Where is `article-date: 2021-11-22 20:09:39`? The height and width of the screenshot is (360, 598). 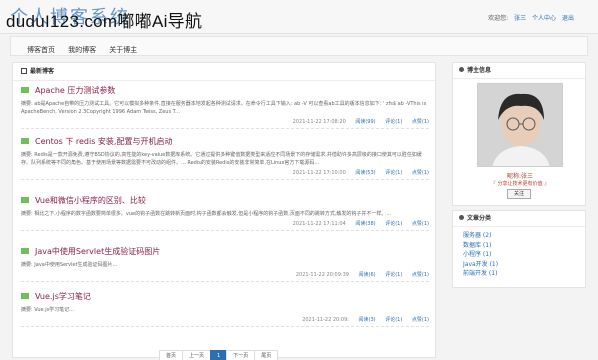
article-date: 2021-11-22 20:09:39 is located at coordinates (322, 275).